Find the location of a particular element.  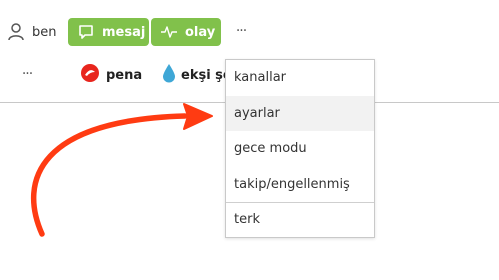

events-button: olay is located at coordinates (186, 32).